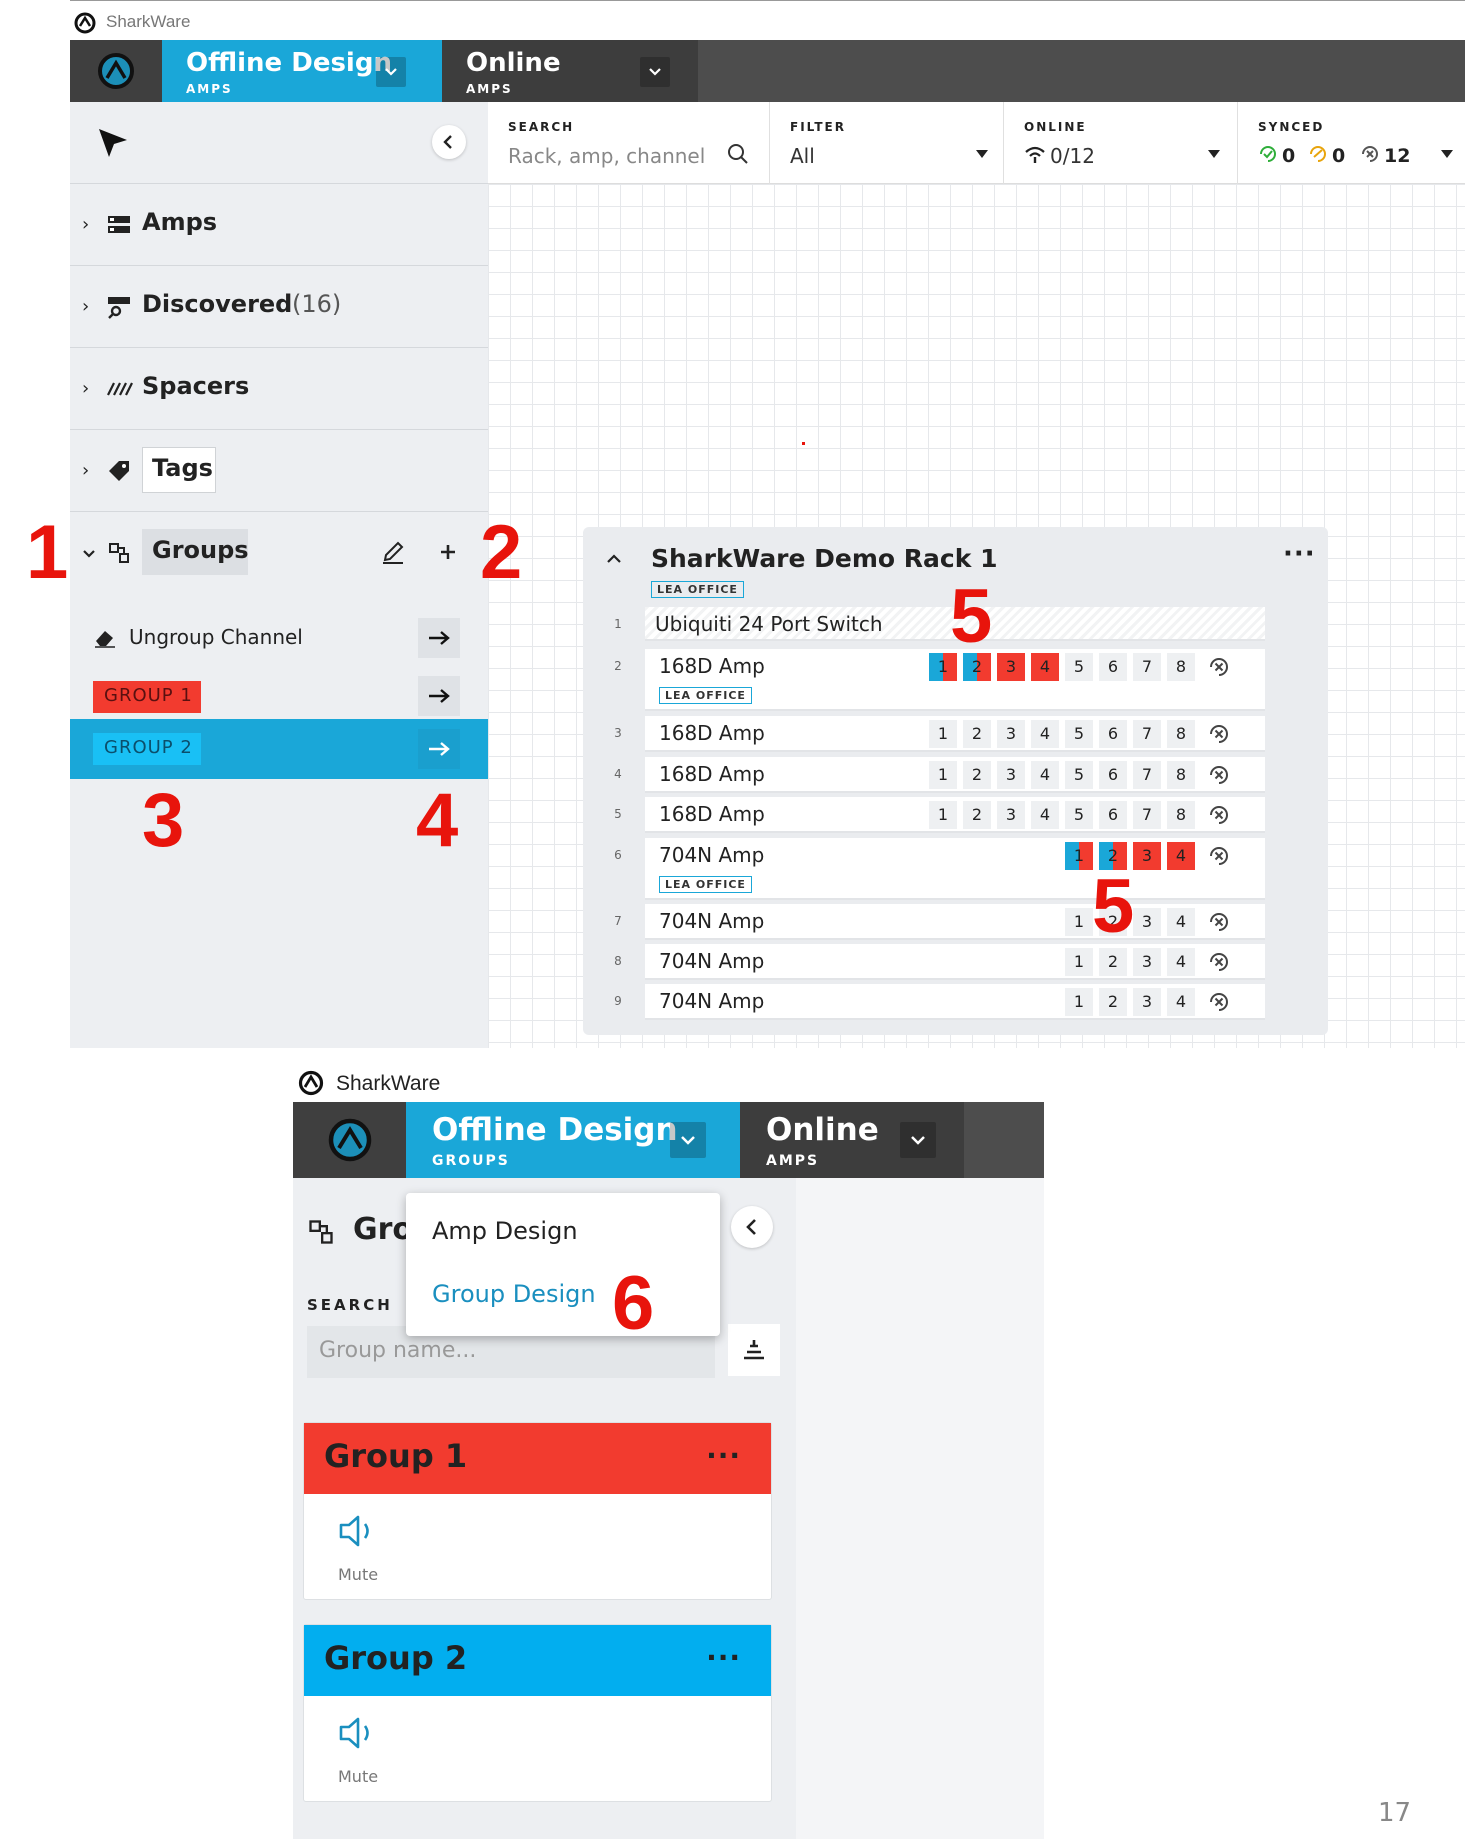 This screenshot has height=1839, width=1465. What do you see at coordinates (279, 749) in the screenshot?
I see `group-item-group-2: GROUP 2` at bounding box center [279, 749].